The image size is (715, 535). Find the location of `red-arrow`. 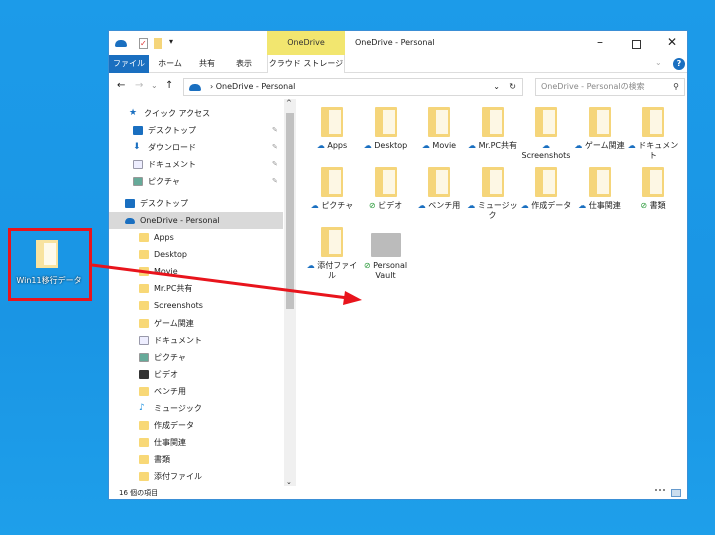

red-arrow is located at coordinates (226, 284).